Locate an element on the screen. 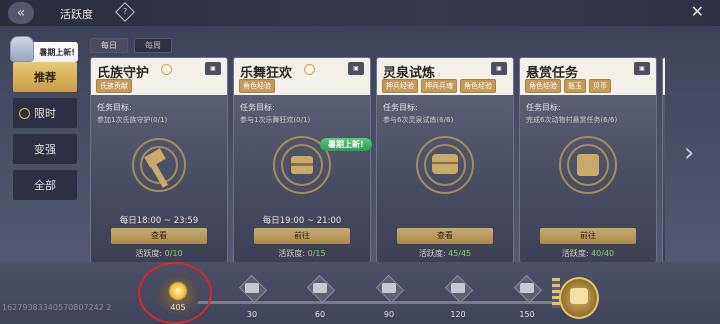  milestone-label: 30 is located at coordinates (252, 314).